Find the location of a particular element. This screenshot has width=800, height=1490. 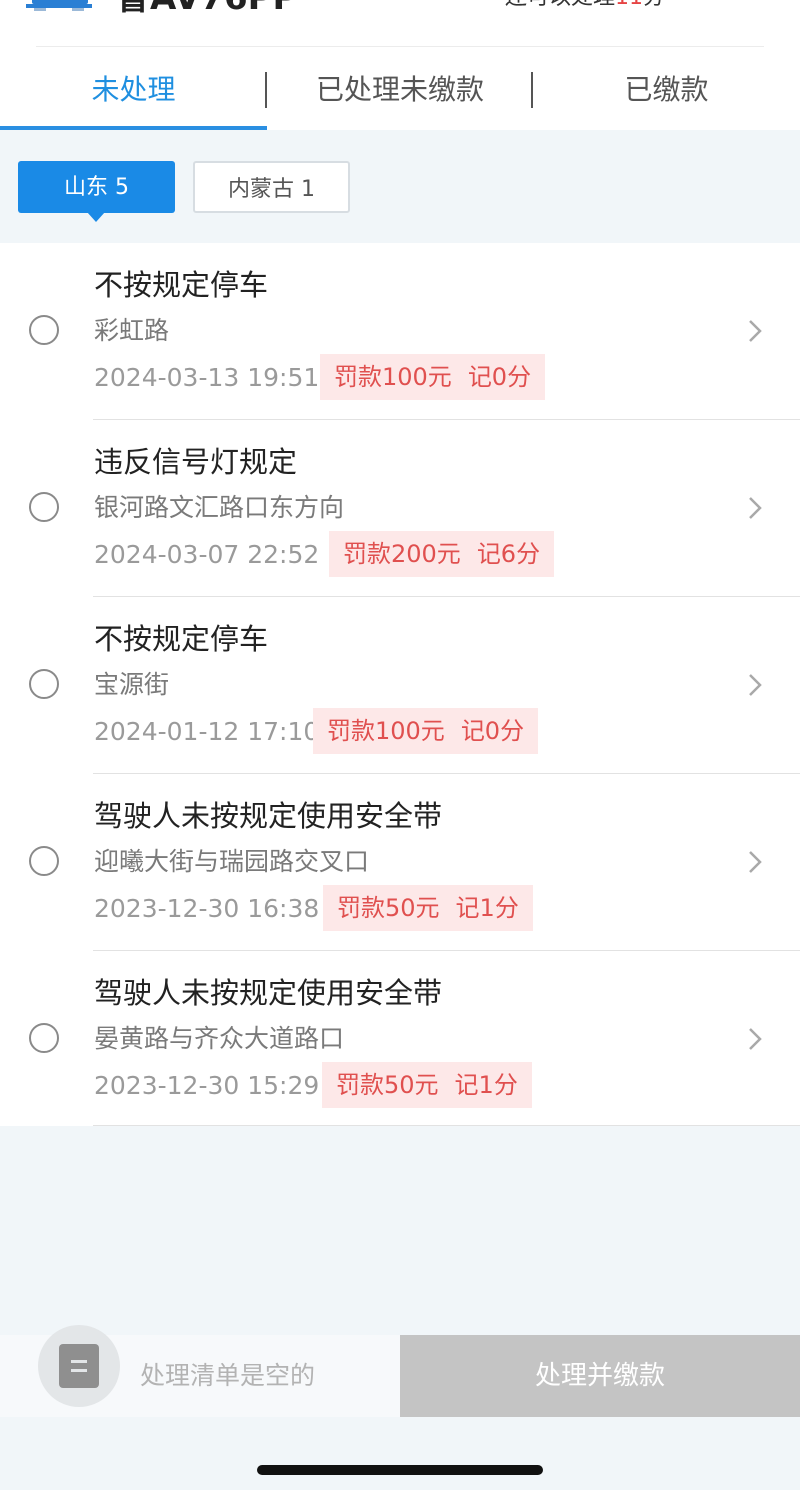

chip-pointer-icon is located at coordinates (96, 217).